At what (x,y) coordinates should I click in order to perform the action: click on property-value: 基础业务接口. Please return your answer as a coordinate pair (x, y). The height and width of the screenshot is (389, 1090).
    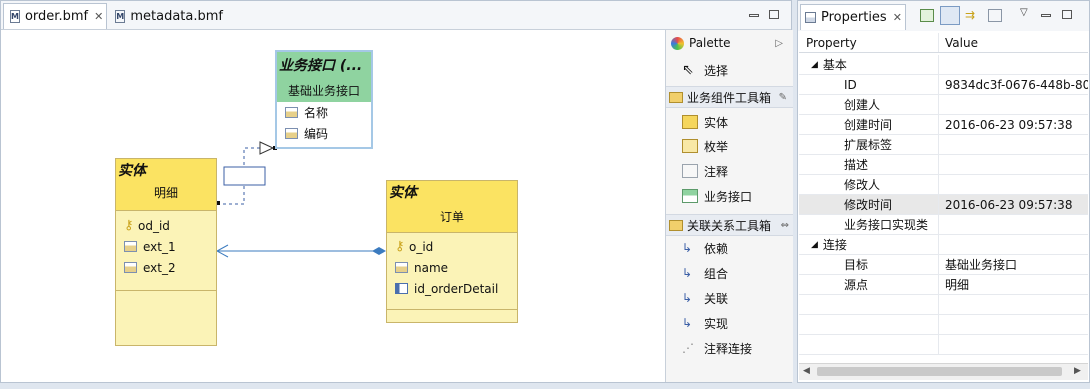
    Looking at the image, I should click on (981, 265).